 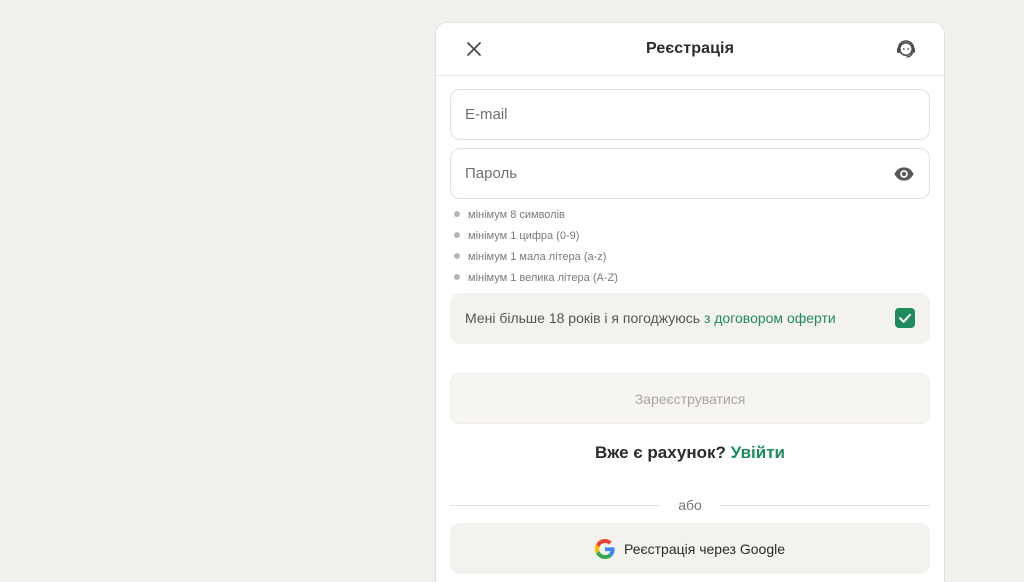 I want to click on modal-title: Реєстрація, so click(x=690, y=48).